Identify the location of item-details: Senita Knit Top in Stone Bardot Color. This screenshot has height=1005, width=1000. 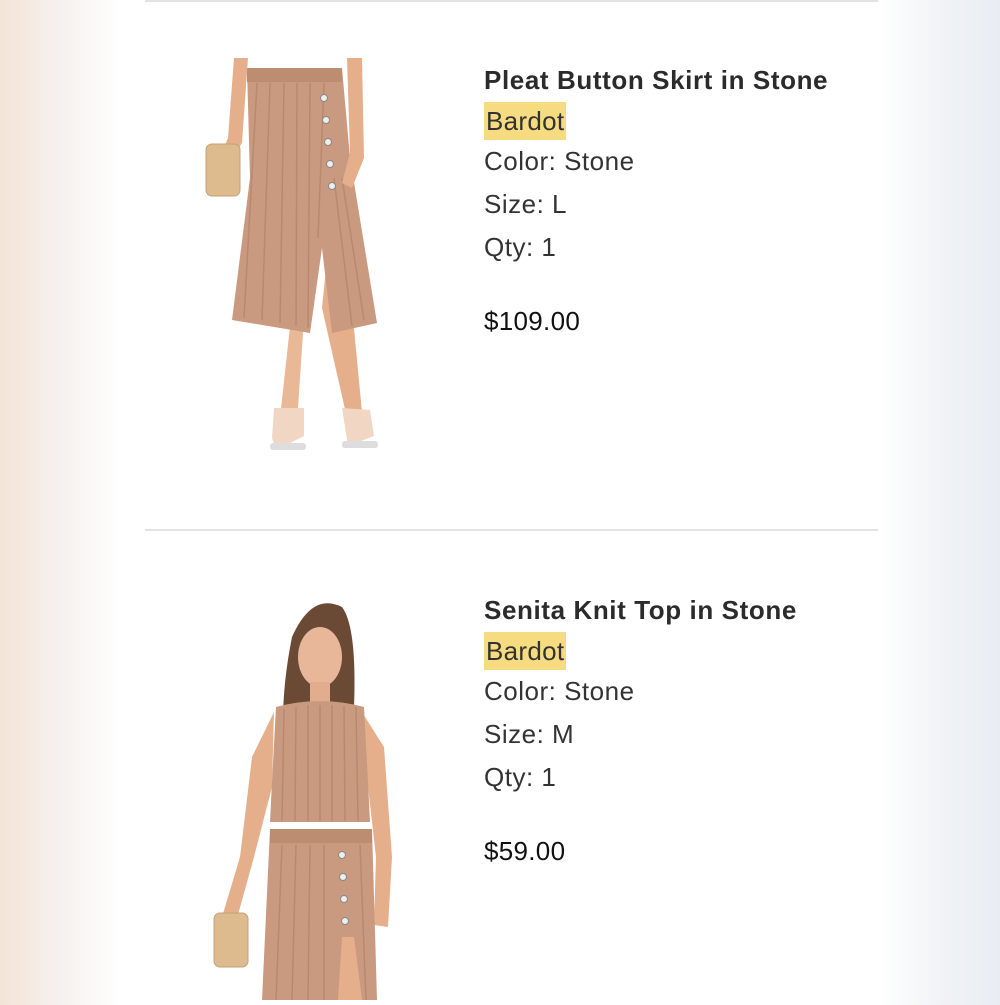
(640, 727).